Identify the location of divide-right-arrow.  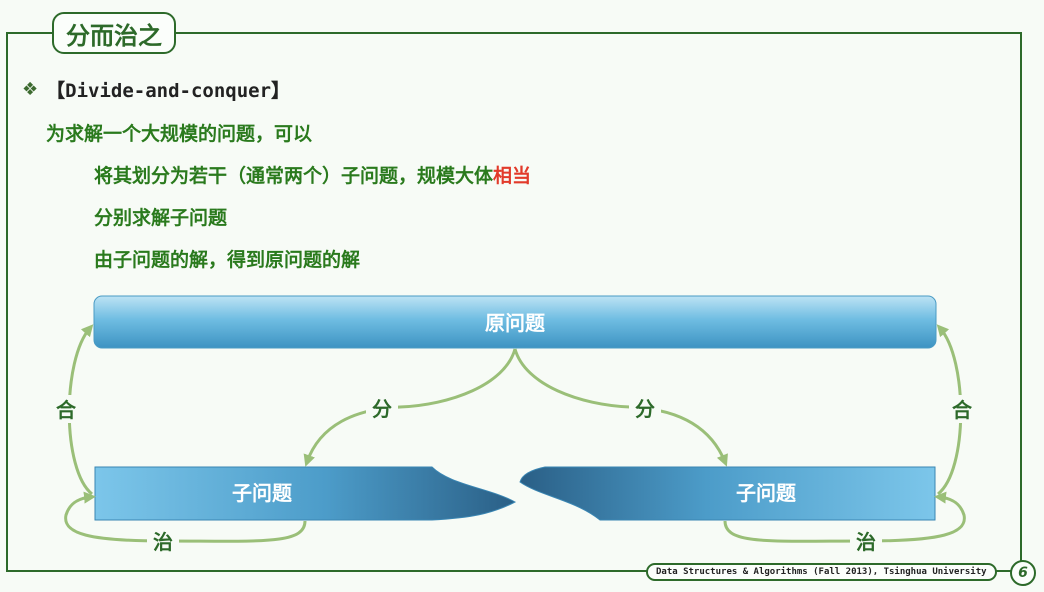
(620, 407).